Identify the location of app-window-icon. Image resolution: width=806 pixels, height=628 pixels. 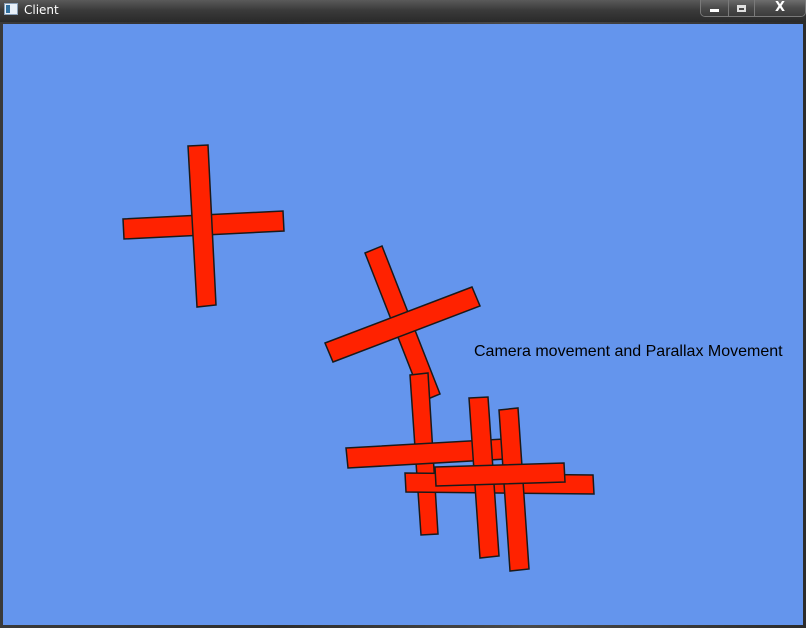
(11, 9).